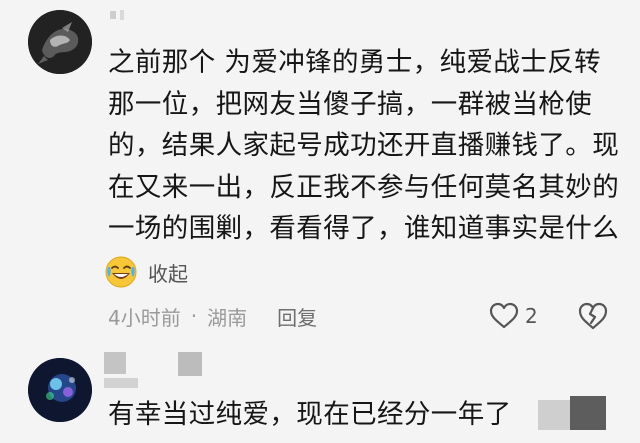 The image size is (640, 443). What do you see at coordinates (297, 316) in the screenshot?
I see `reply-button: 回复` at bounding box center [297, 316].